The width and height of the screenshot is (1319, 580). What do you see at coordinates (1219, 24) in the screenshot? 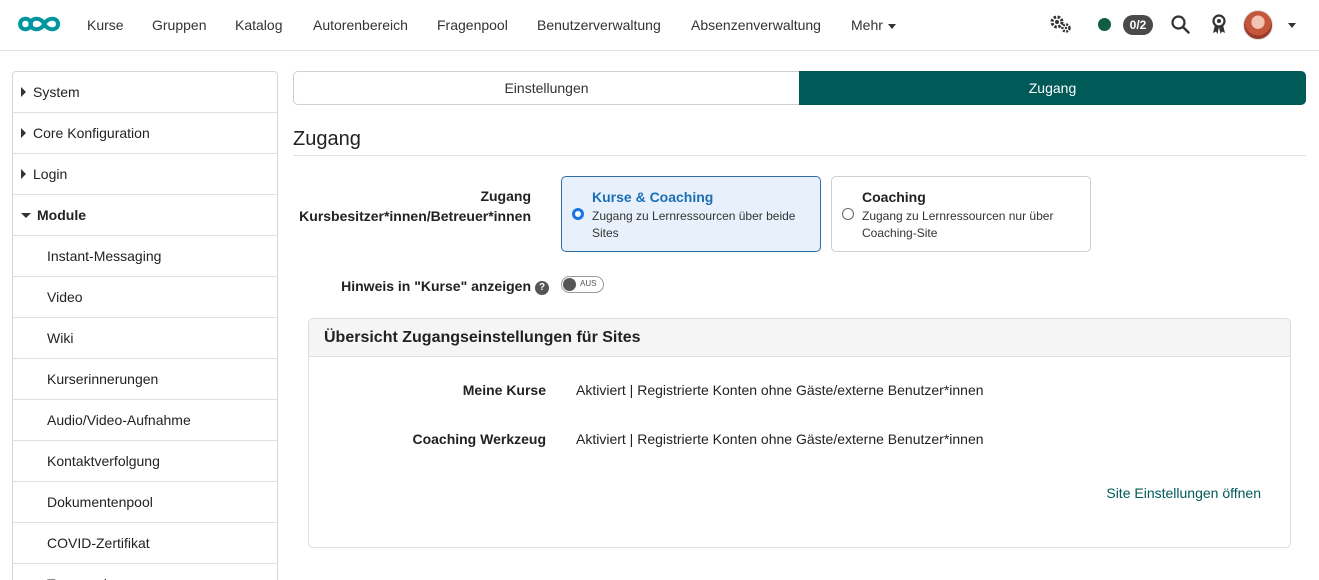
I see `award-badge-icon` at bounding box center [1219, 24].